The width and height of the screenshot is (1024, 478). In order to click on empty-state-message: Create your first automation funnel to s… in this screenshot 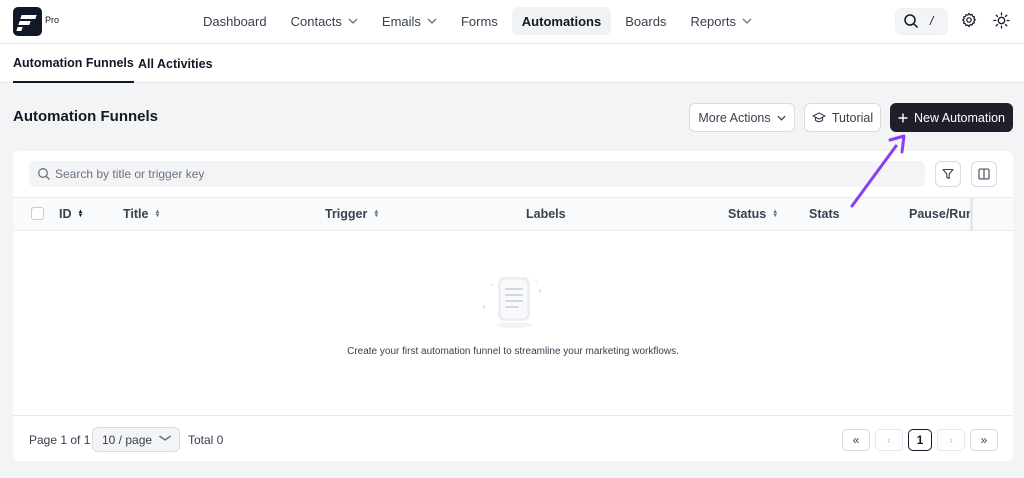, I will do `click(513, 351)`.